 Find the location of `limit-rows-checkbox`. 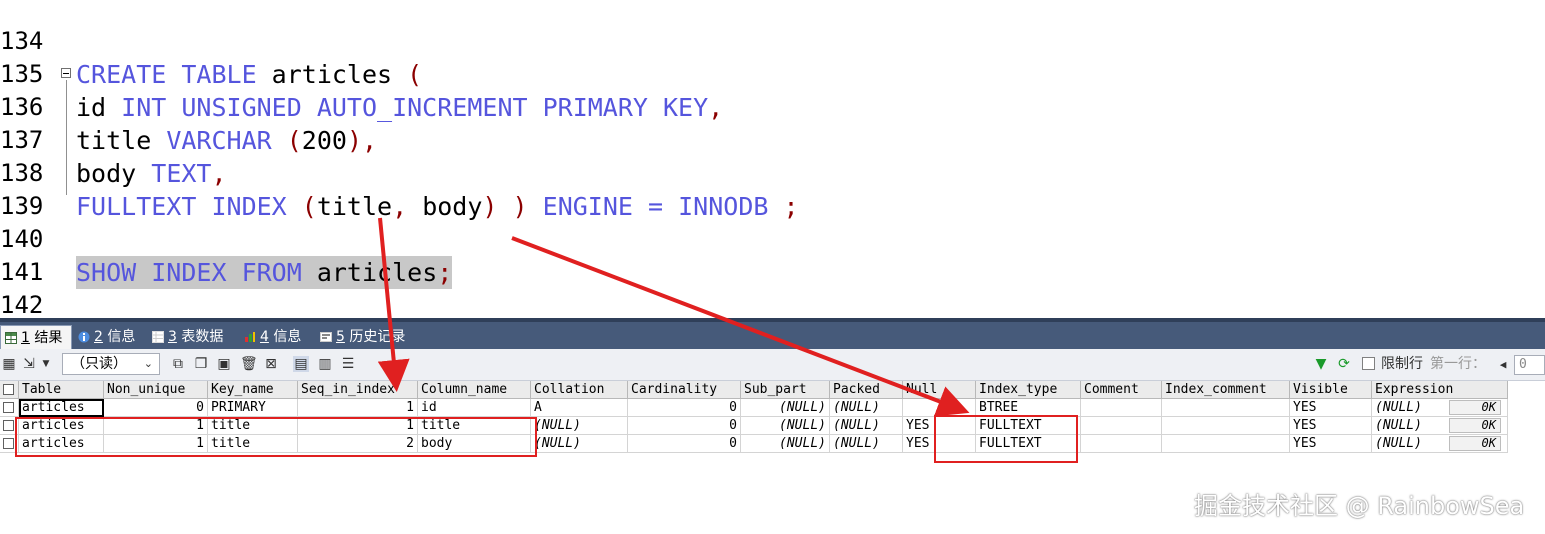

limit-rows-checkbox is located at coordinates (1368, 363).